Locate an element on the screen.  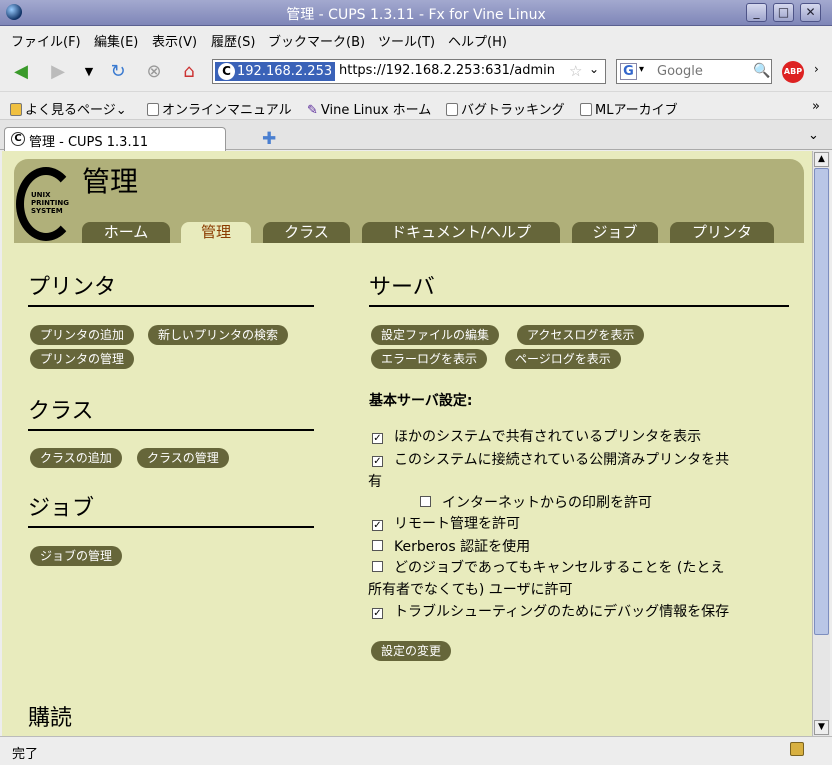
bookmark-label: よく見るページ is located at coordinates (70, 110).